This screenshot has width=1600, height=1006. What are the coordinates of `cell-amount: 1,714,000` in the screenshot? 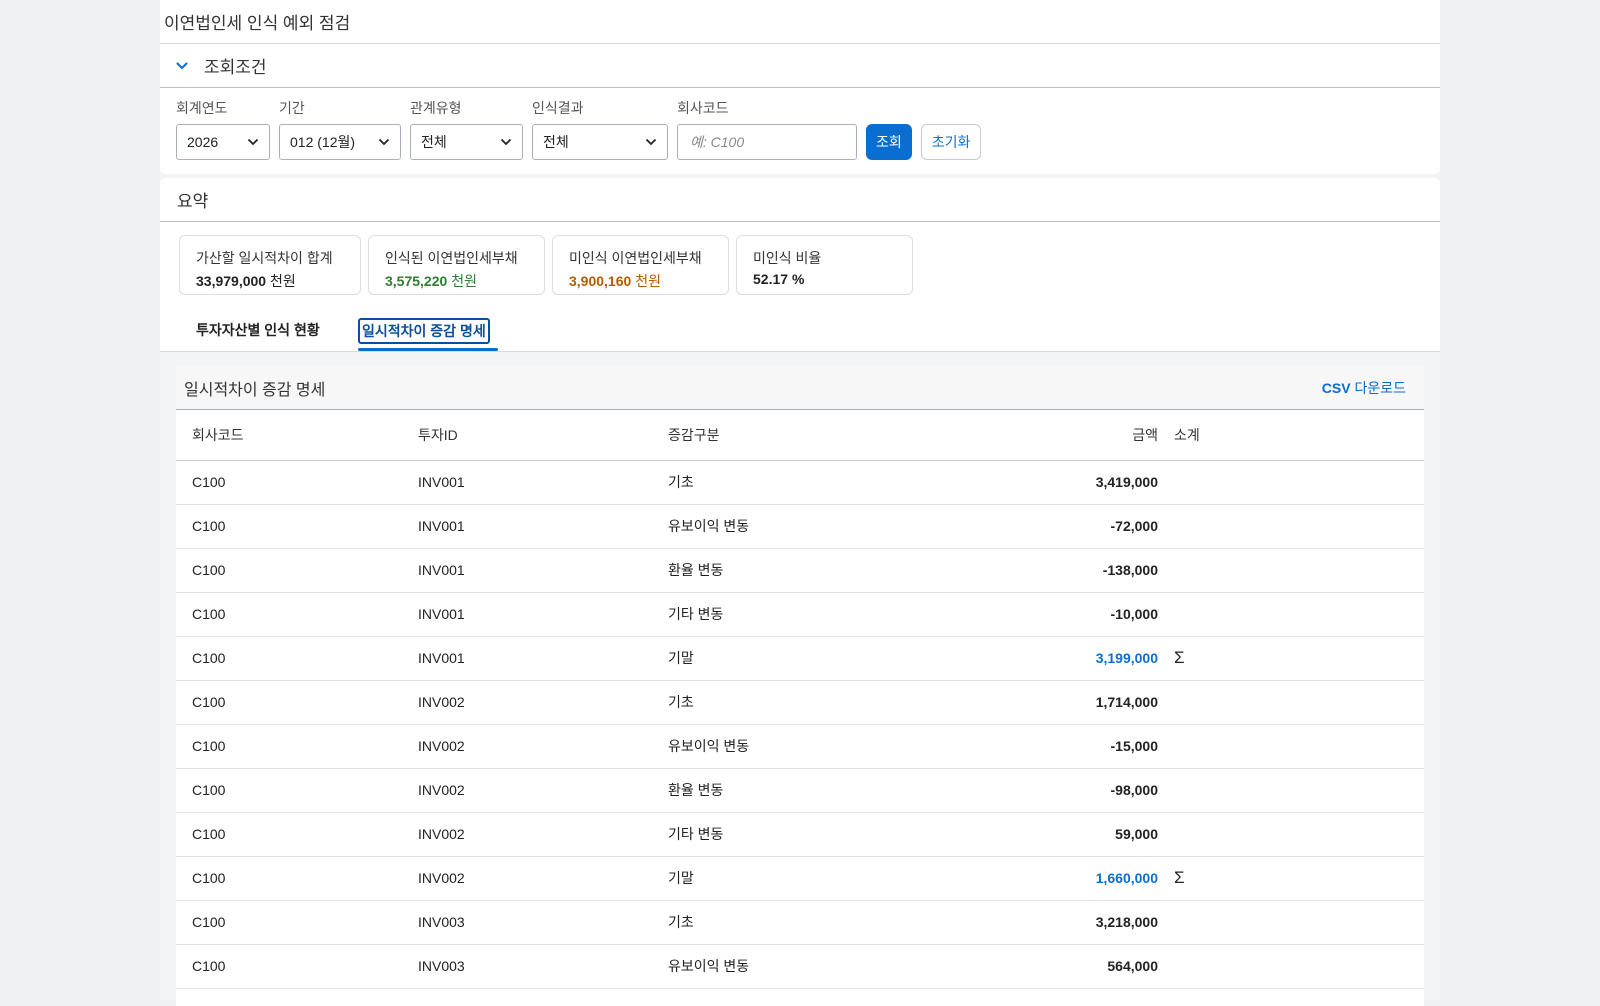 It's located at (1038, 702).